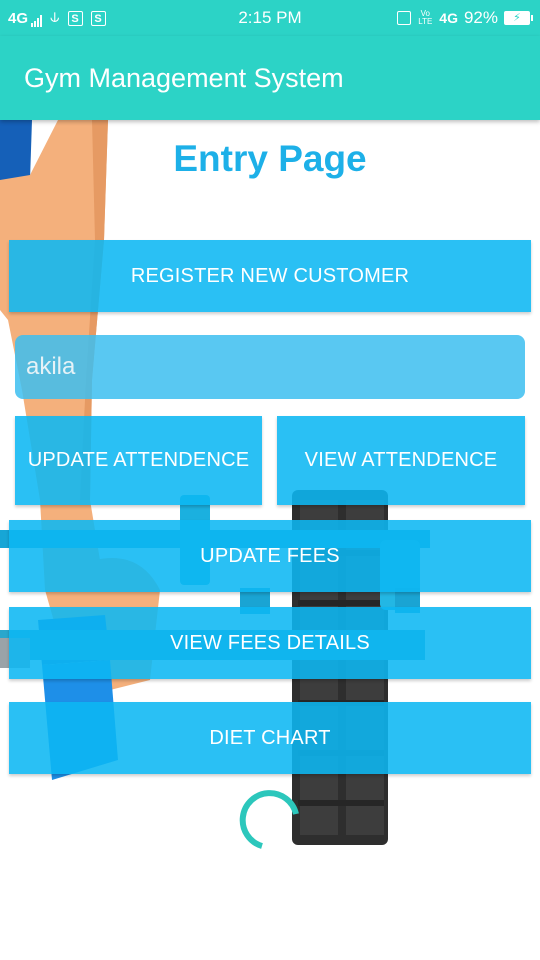  I want to click on network-label: 4G, so click(18, 18).